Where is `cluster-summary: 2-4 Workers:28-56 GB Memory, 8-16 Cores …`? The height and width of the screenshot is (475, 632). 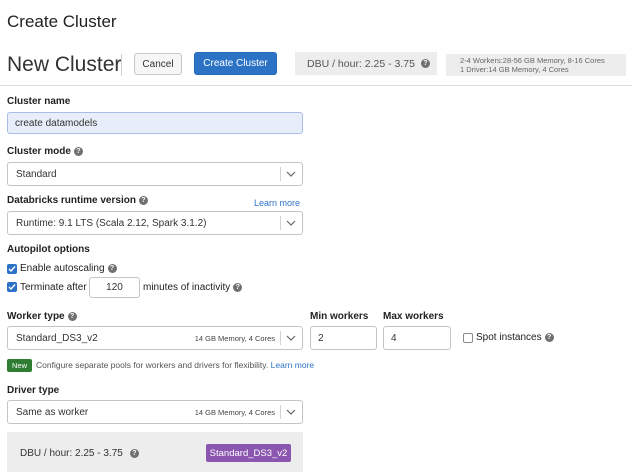 cluster-summary: 2-4 Workers:28-56 GB Memory, 8-16 Cores … is located at coordinates (536, 65).